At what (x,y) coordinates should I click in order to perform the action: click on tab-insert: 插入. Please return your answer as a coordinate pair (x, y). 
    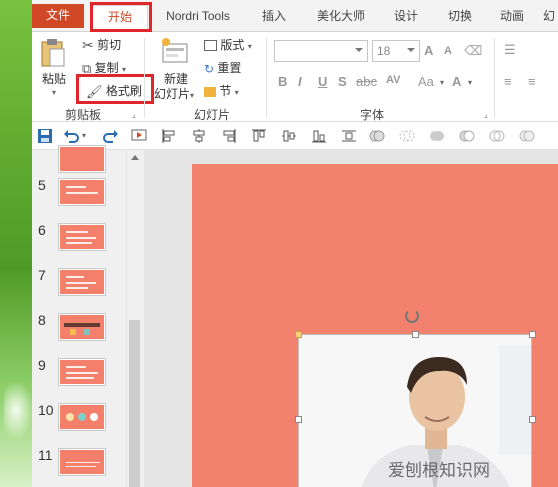
    Looking at the image, I should click on (274, 16).